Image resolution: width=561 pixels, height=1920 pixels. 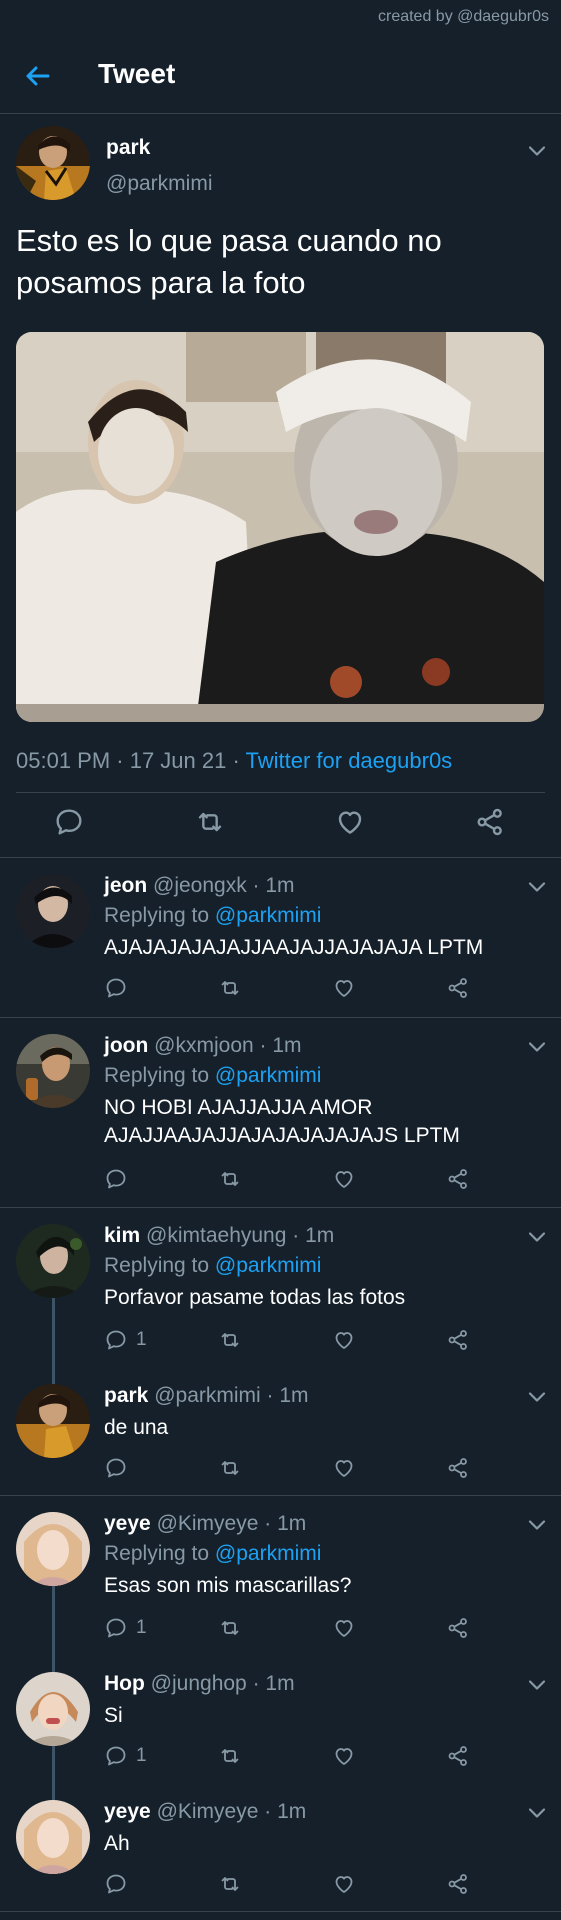 I want to click on author-handle: @parkmimi, so click(x=159, y=184).